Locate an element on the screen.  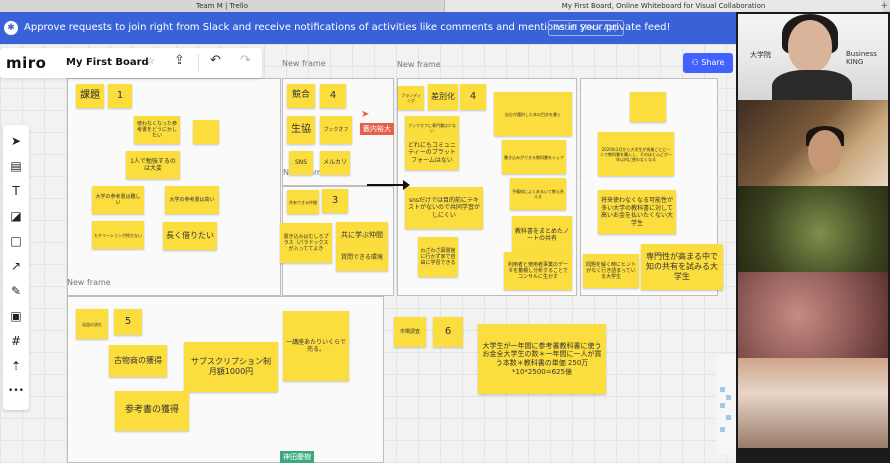
arrow-tool: ↗ is located at coordinates (16, 266).